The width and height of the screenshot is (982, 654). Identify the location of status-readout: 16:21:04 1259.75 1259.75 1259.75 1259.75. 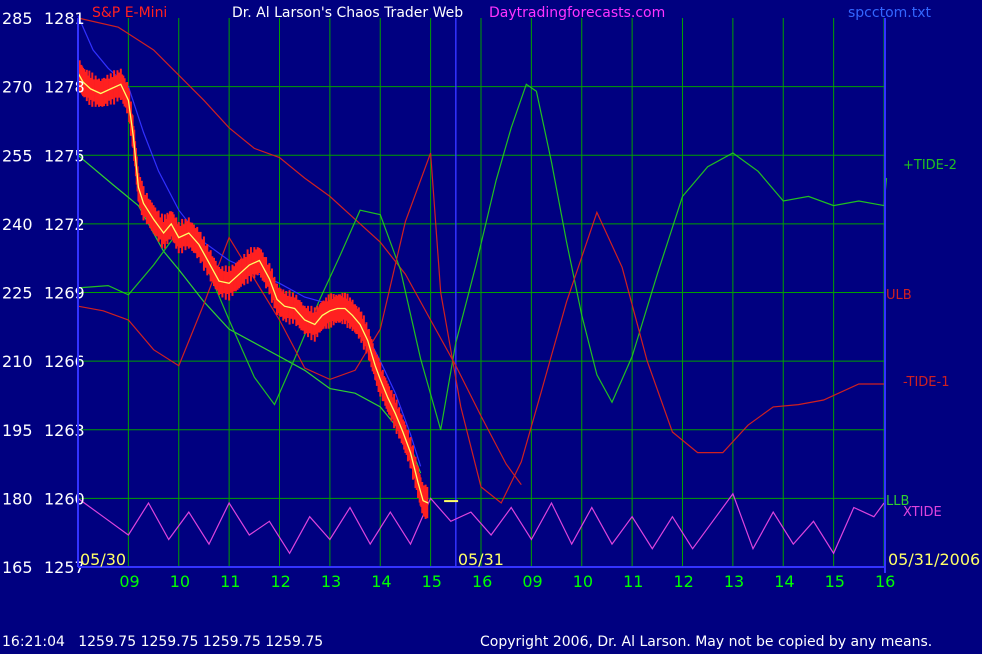
(162, 642).